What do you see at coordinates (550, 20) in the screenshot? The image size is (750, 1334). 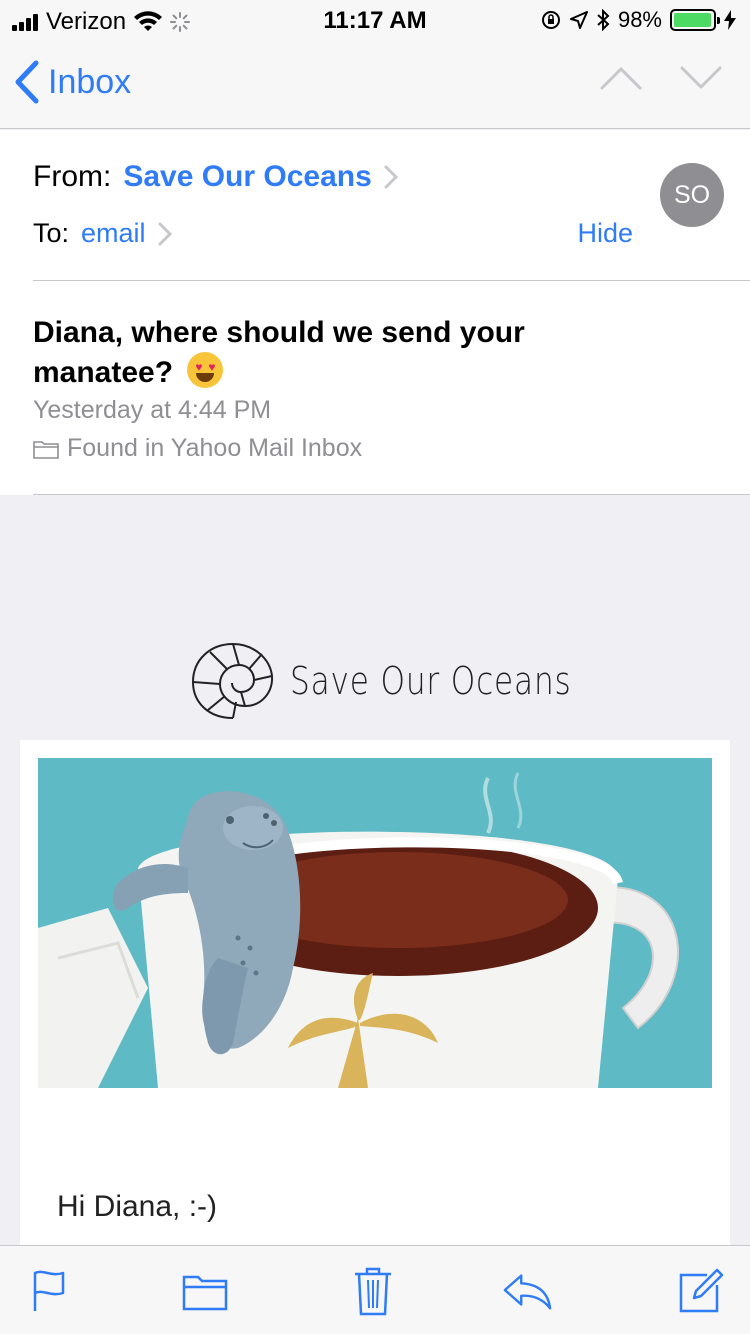 I see `orientation-lock-icon` at bounding box center [550, 20].